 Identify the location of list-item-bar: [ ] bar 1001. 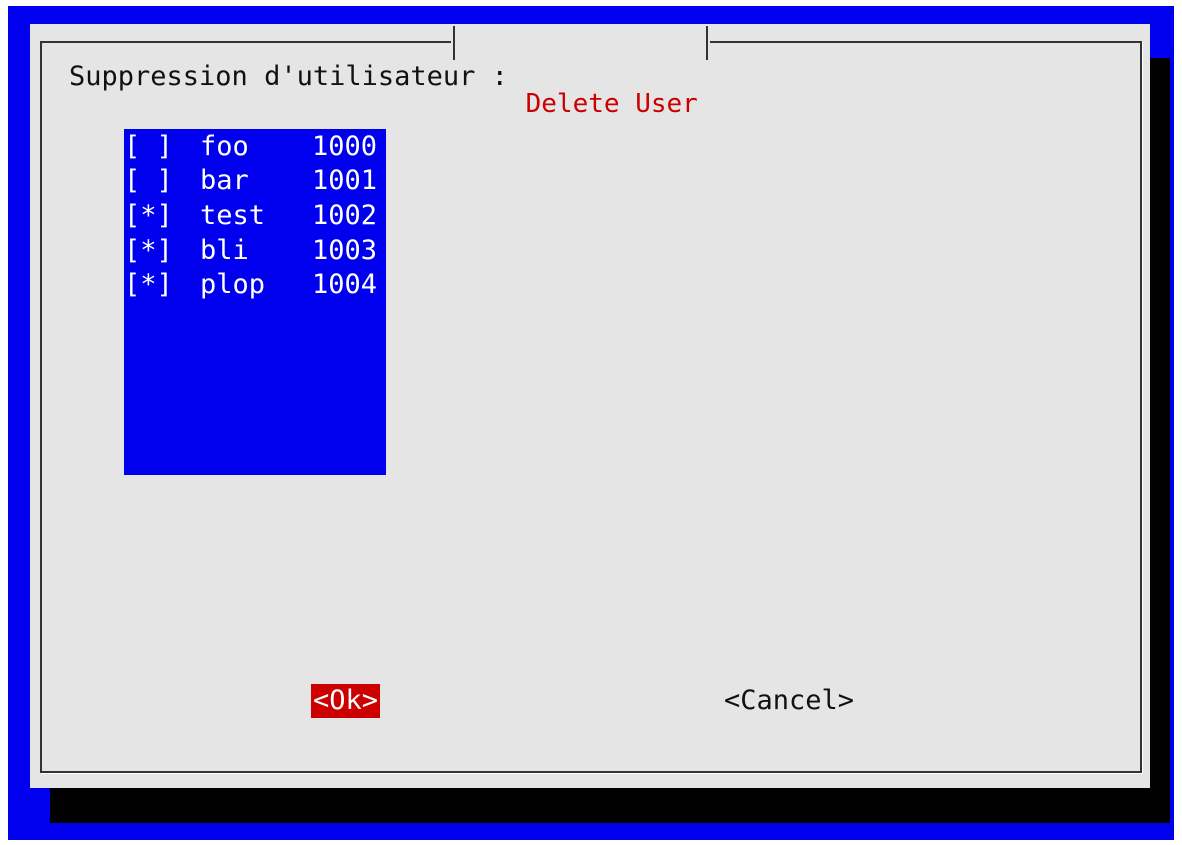
(255, 181).